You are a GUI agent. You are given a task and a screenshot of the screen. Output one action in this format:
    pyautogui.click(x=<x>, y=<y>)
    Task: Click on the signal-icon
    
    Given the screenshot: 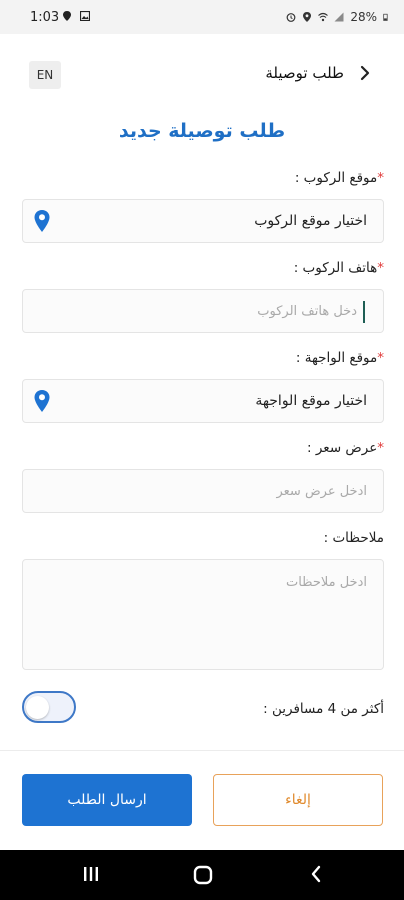 What is the action you would take?
    pyautogui.click(x=339, y=17)
    